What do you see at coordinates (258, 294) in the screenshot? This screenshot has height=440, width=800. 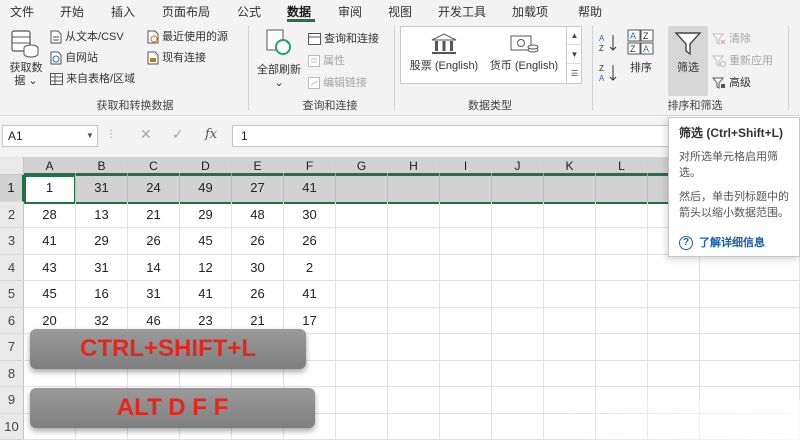 I see `cell-e5: 26` at bounding box center [258, 294].